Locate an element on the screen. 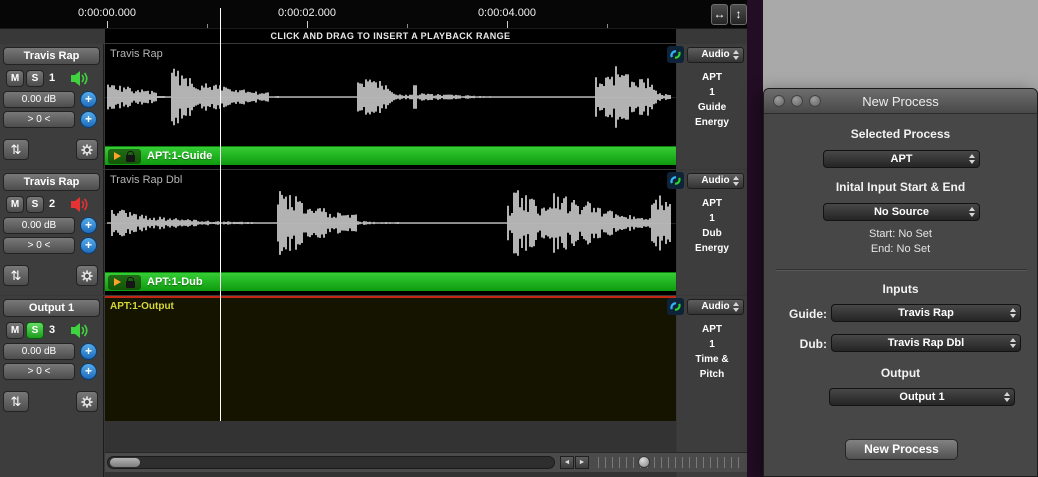 Image resolution: width=1038 pixels, height=477 pixels. ruler-time-label: 0:00:02.000 is located at coordinates (307, 13).